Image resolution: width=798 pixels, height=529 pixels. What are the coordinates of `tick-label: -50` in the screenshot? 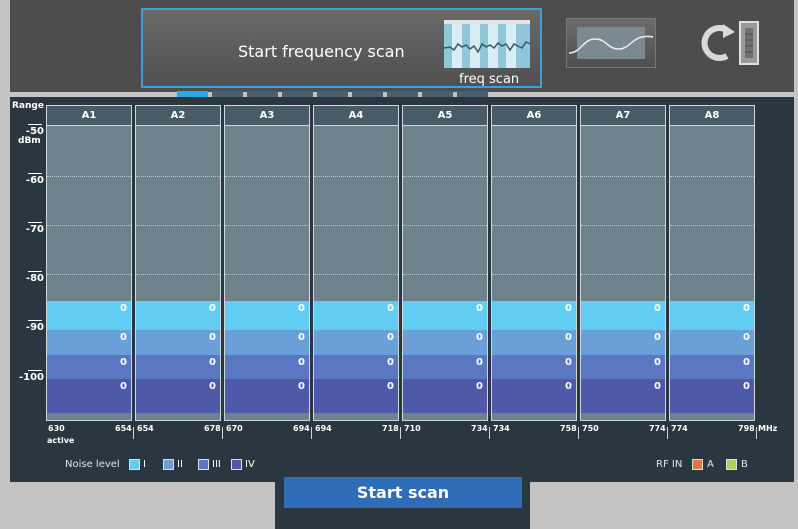 It's located at (34, 131).